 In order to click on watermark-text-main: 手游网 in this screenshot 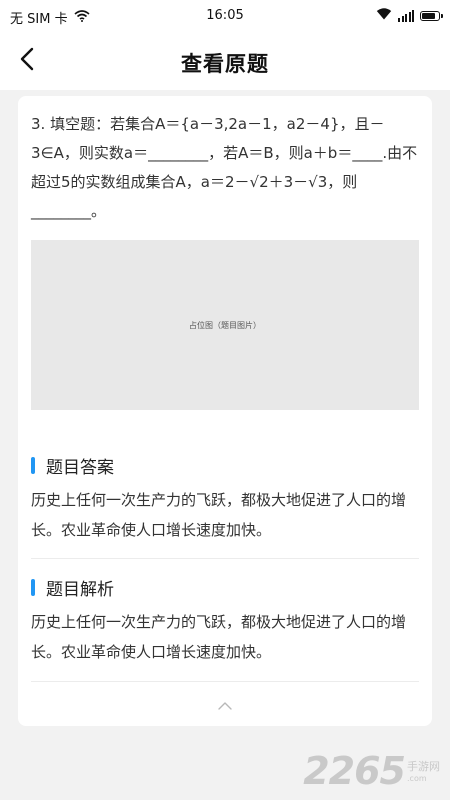, I will do `click(423, 766)`.